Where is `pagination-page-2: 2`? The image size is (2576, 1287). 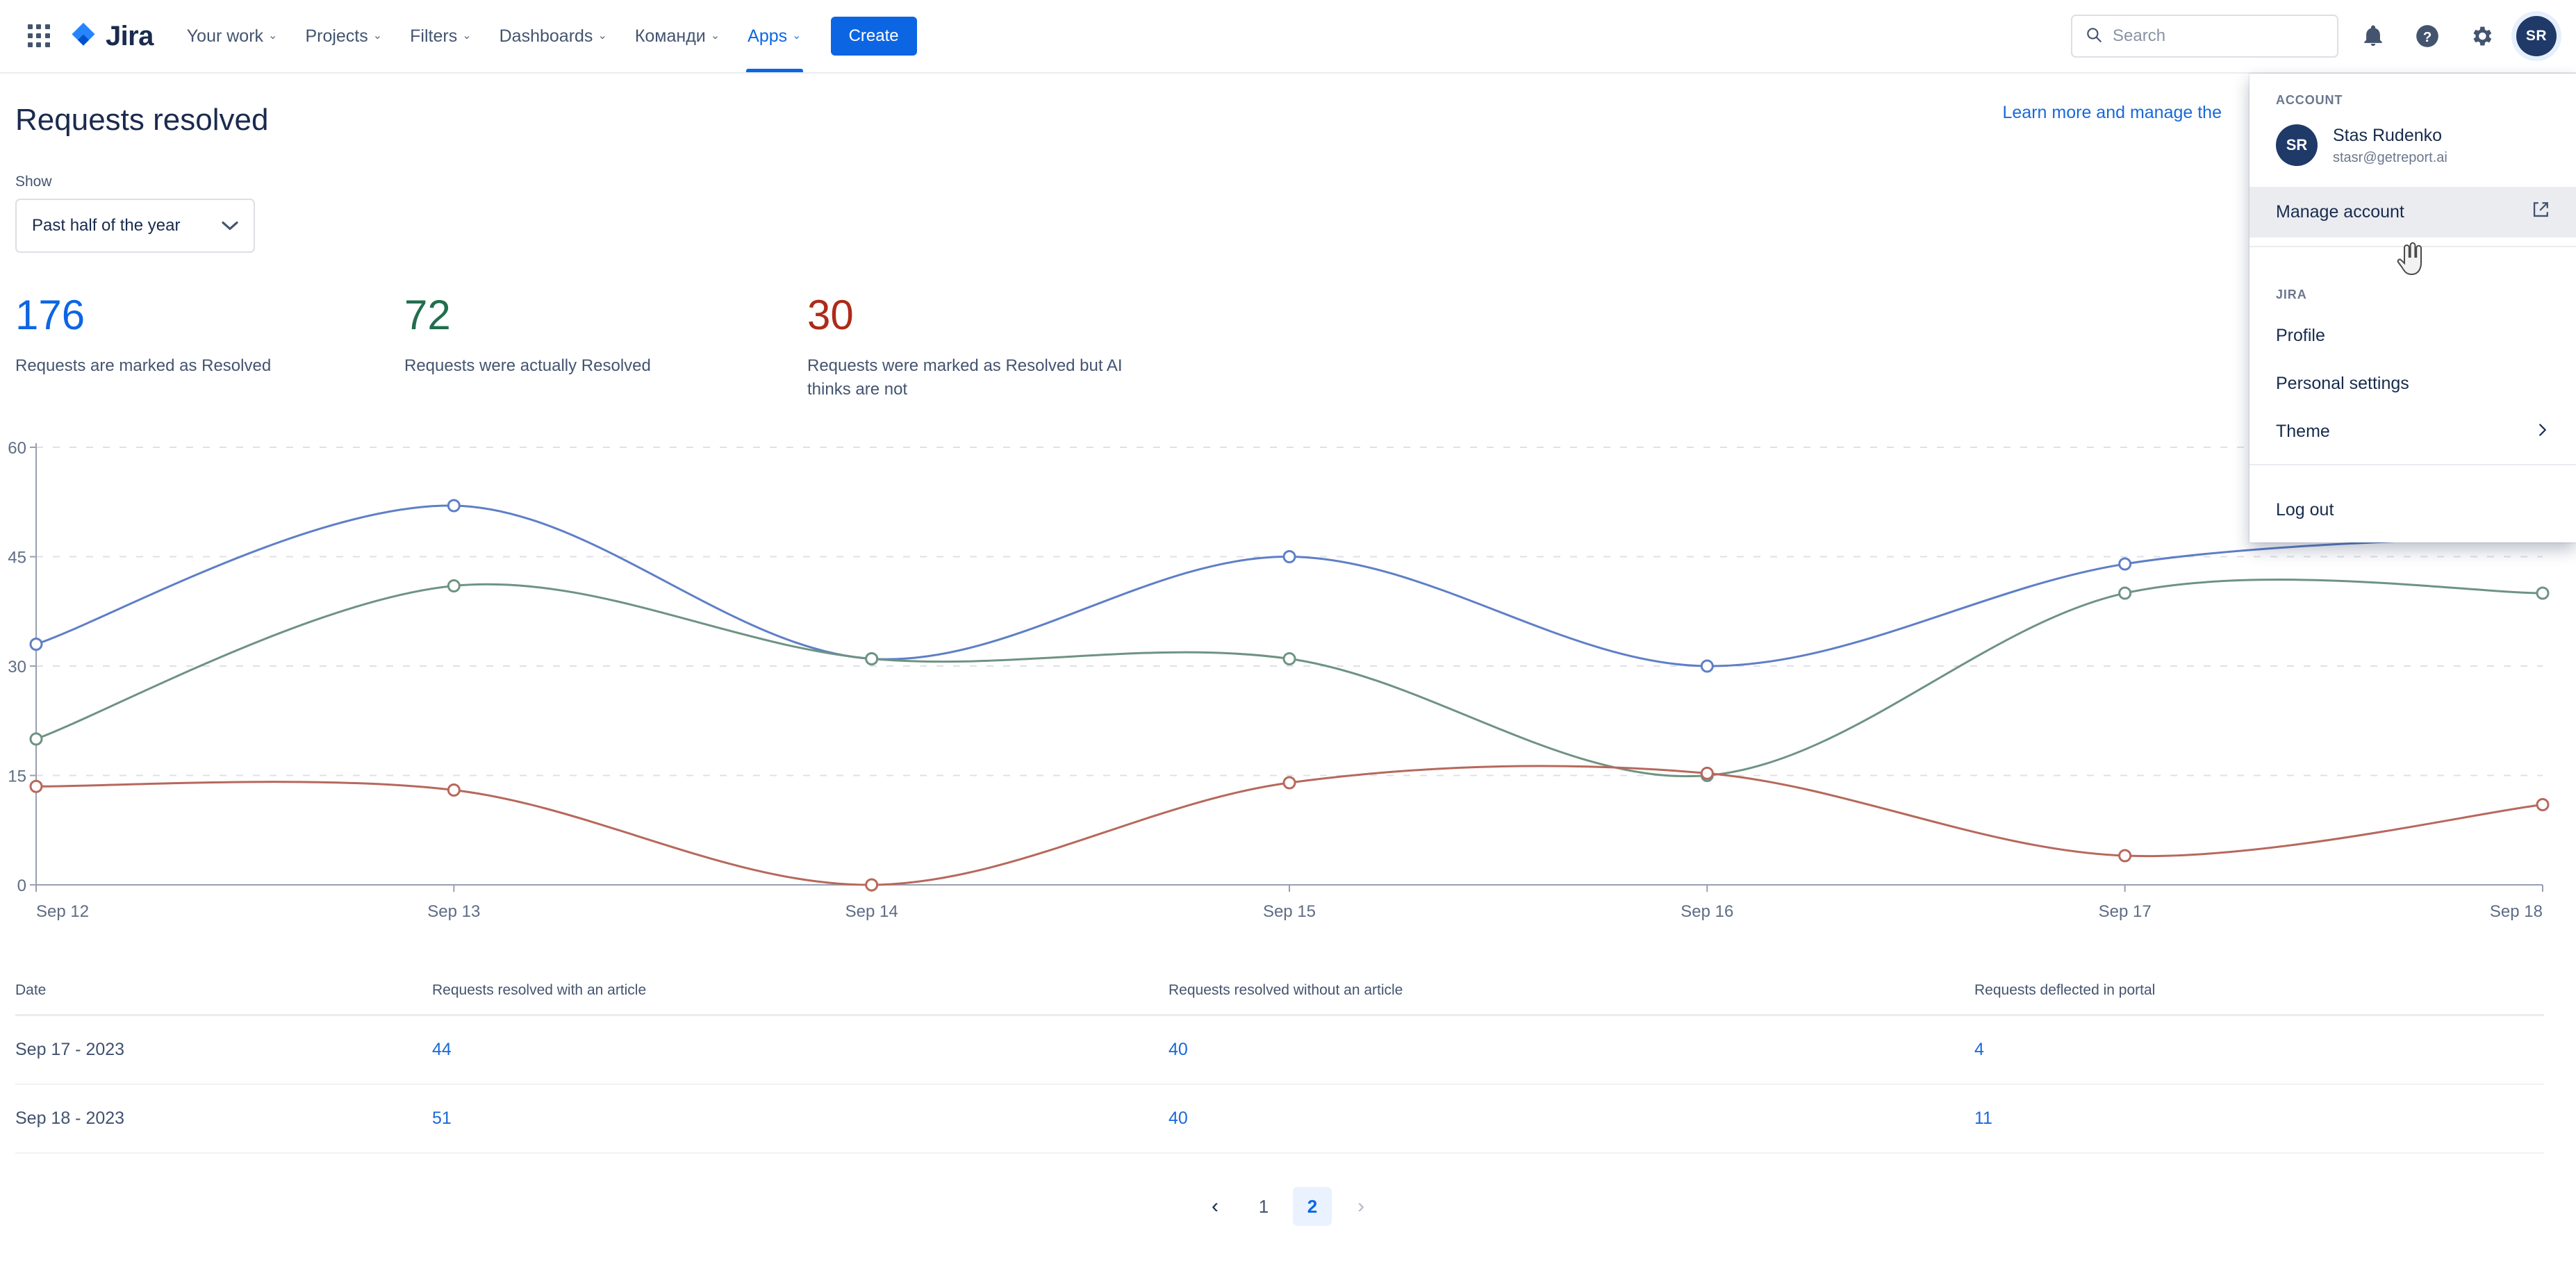 pagination-page-2: 2 is located at coordinates (1313, 1207).